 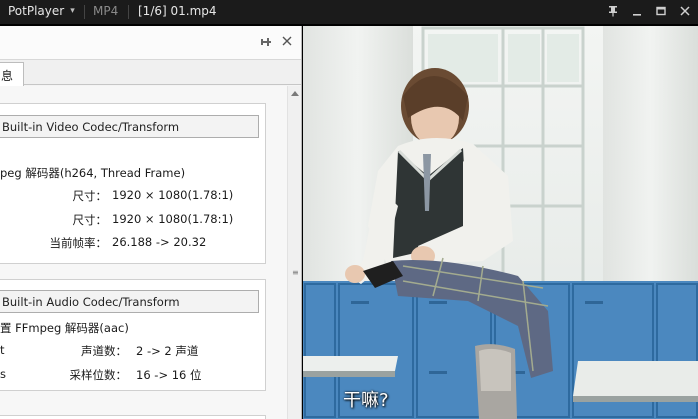 I want to click on file-title: [1/6] 01.mp4, so click(x=177, y=11).